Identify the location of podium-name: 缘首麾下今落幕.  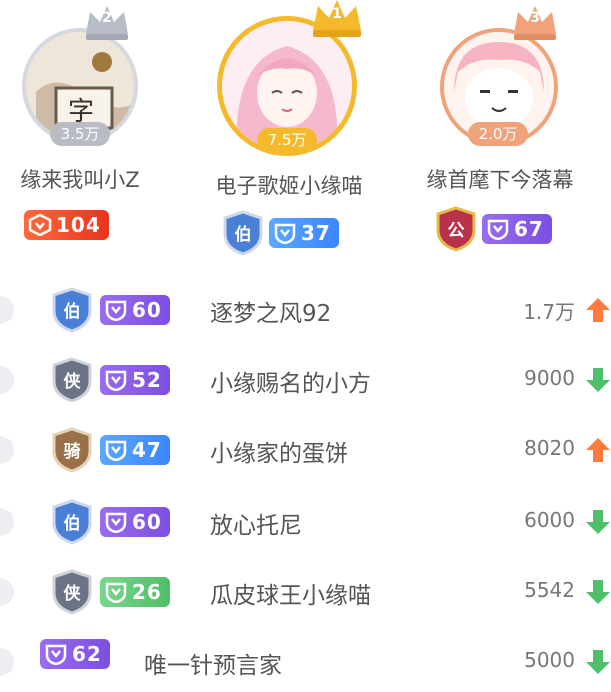
(500, 179).